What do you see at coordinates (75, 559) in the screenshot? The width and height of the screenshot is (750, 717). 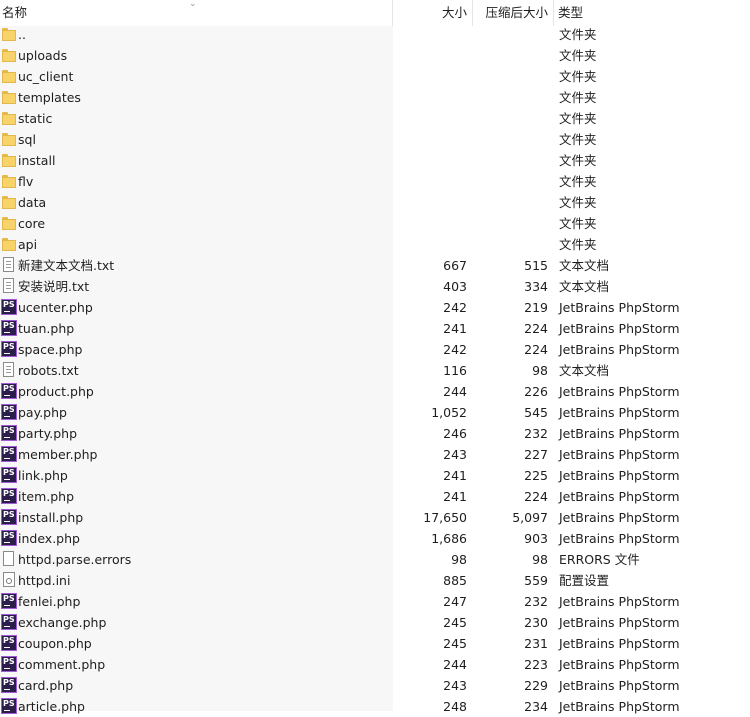 I see `file-name: httpd.parse.errors` at bounding box center [75, 559].